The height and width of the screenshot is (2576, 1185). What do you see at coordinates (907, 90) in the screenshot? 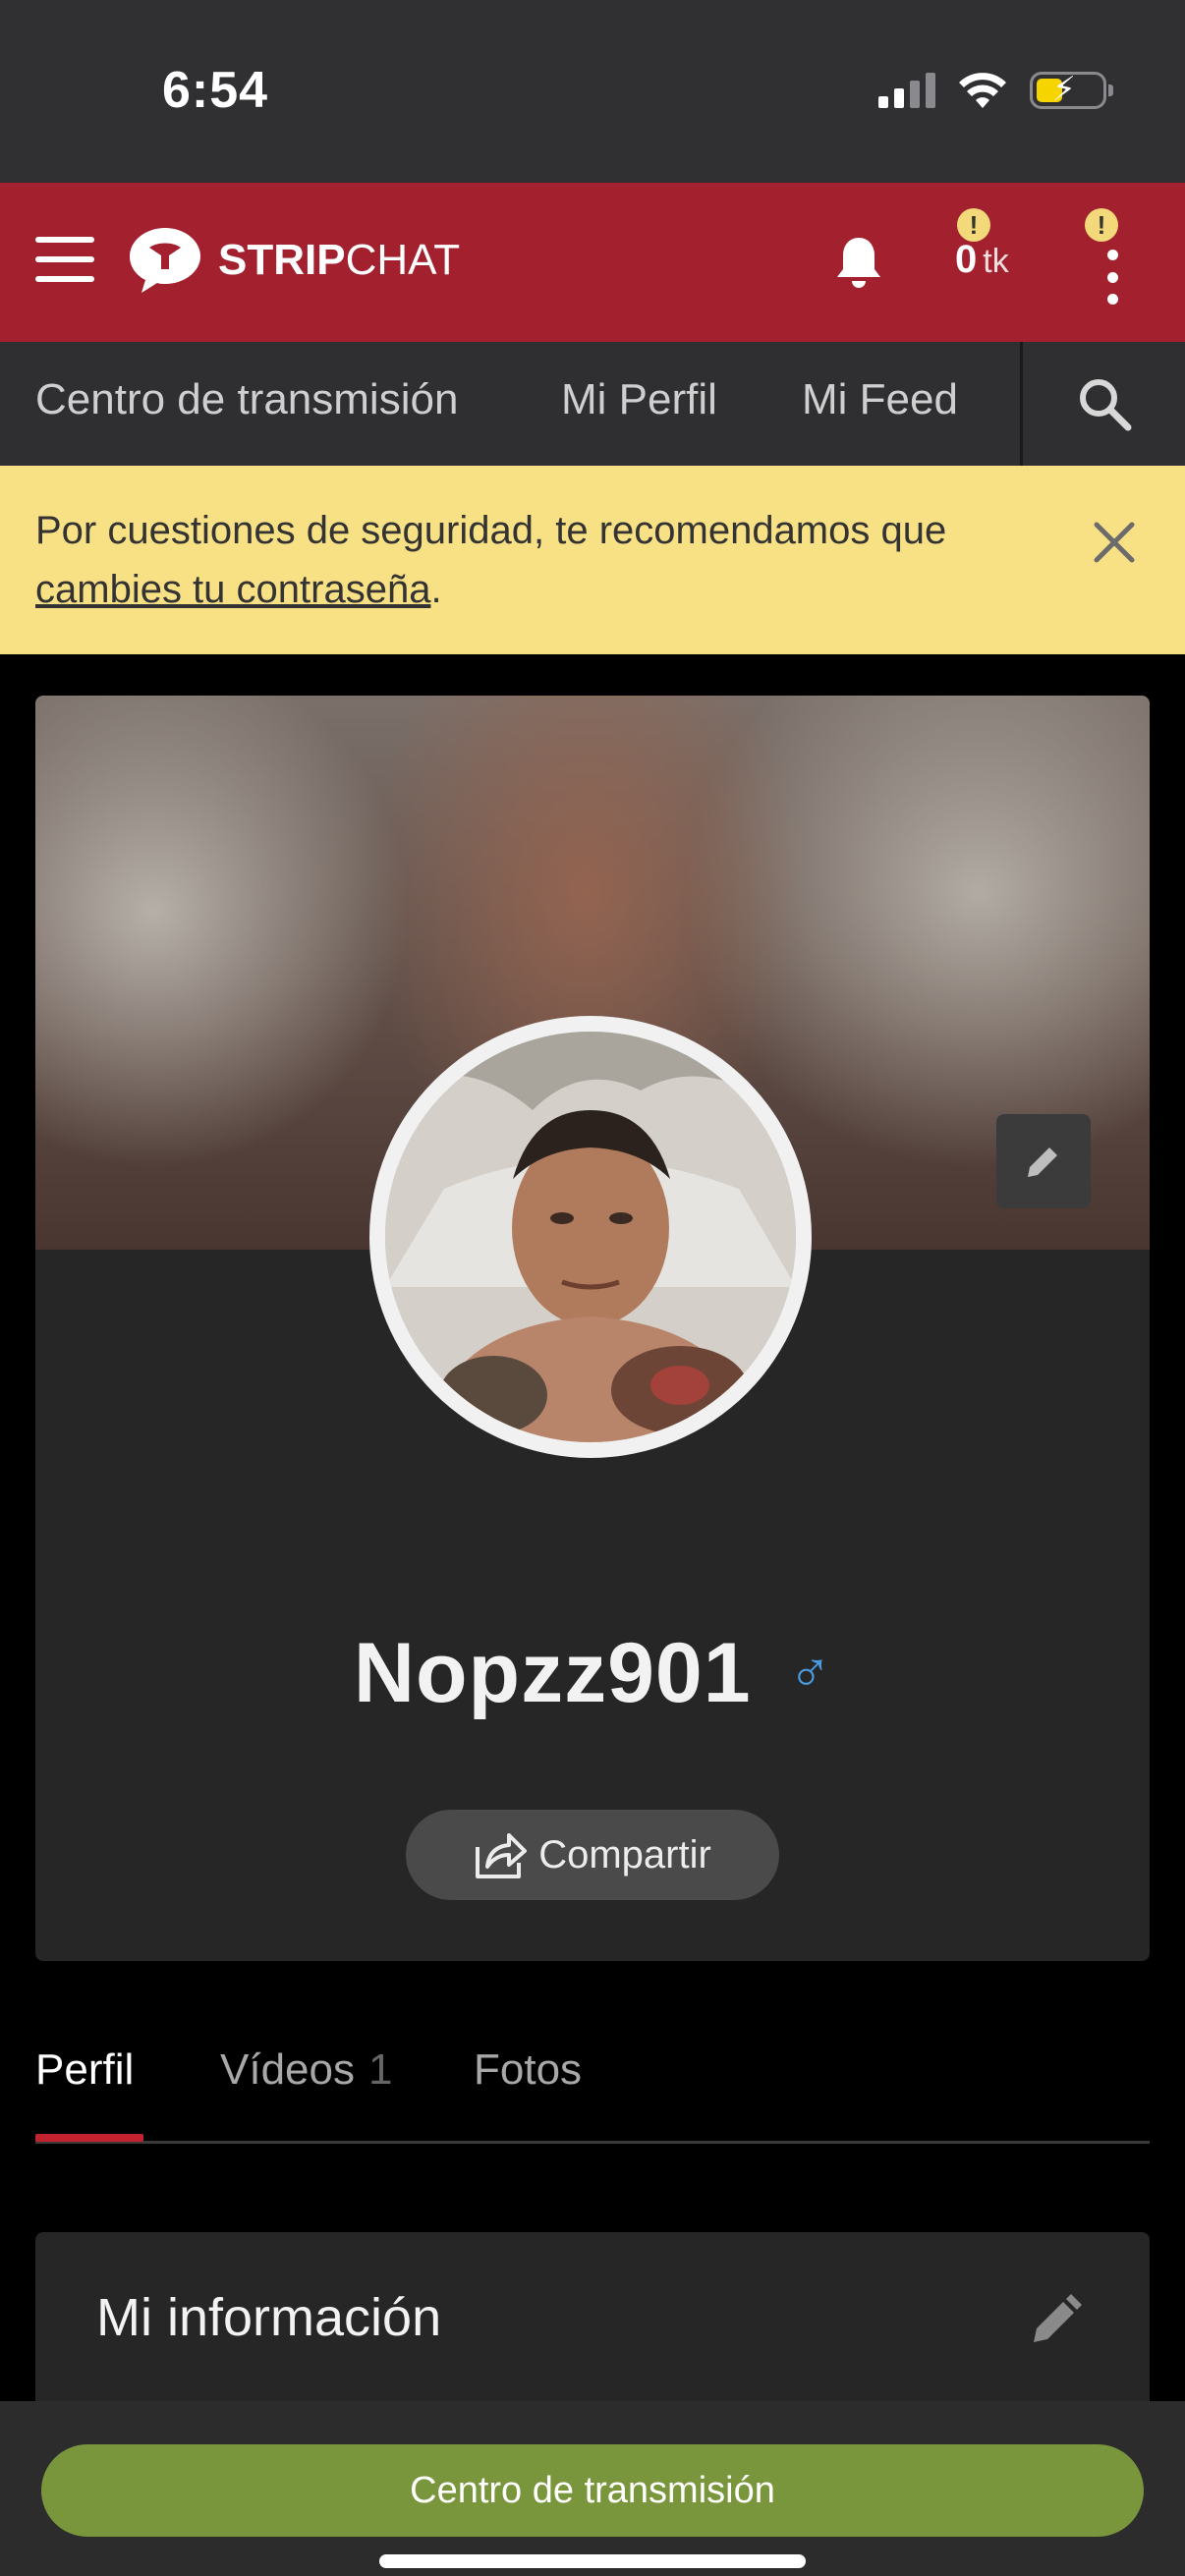
I see `cellular-signal-icon` at bounding box center [907, 90].